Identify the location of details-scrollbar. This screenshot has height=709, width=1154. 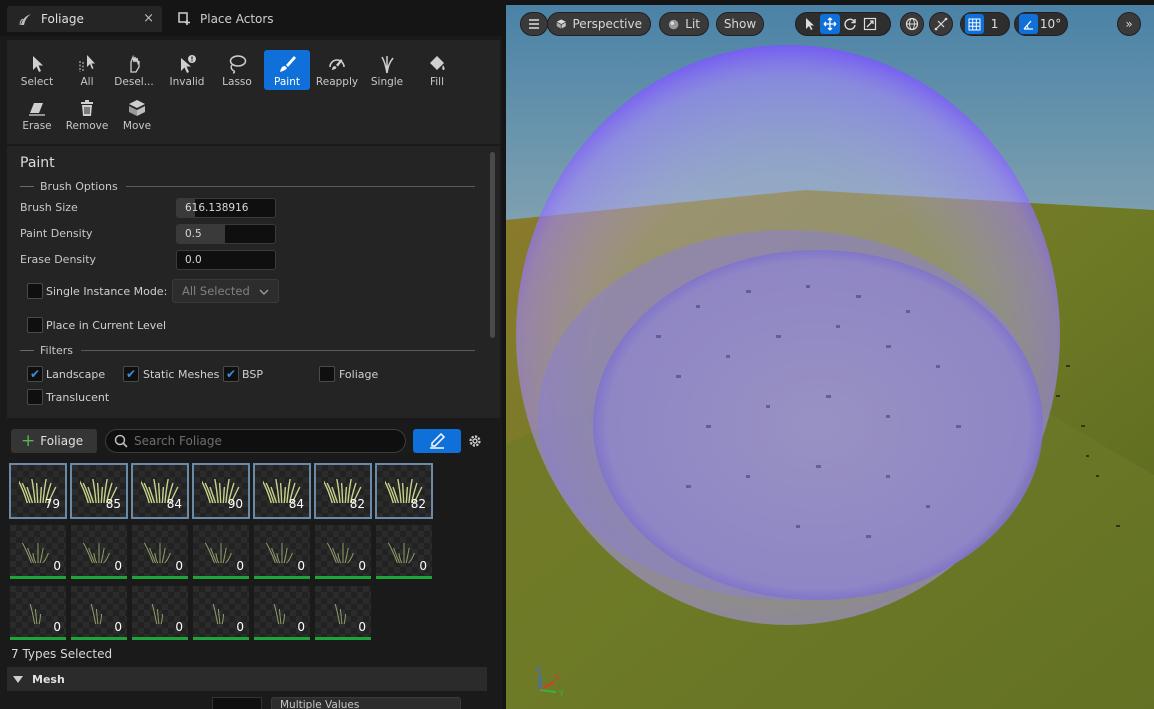
(492, 245).